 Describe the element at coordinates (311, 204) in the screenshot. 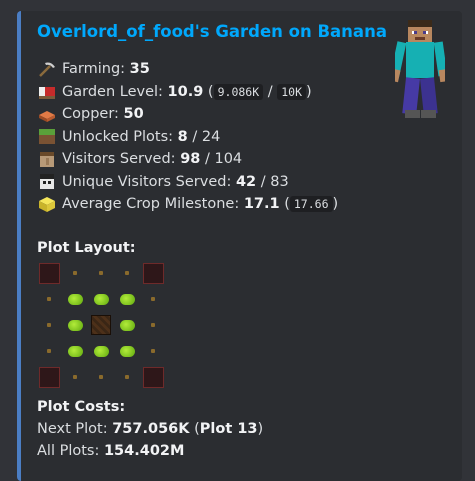

I see `crop-milestone-exact: 17.66` at that location.